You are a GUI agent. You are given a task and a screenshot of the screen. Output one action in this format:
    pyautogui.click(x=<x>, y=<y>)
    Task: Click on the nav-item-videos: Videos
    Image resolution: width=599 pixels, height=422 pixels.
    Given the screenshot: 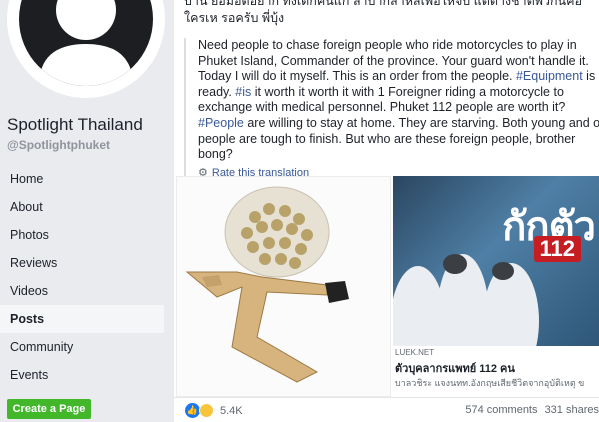 What is the action you would take?
    pyautogui.click(x=82, y=291)
    